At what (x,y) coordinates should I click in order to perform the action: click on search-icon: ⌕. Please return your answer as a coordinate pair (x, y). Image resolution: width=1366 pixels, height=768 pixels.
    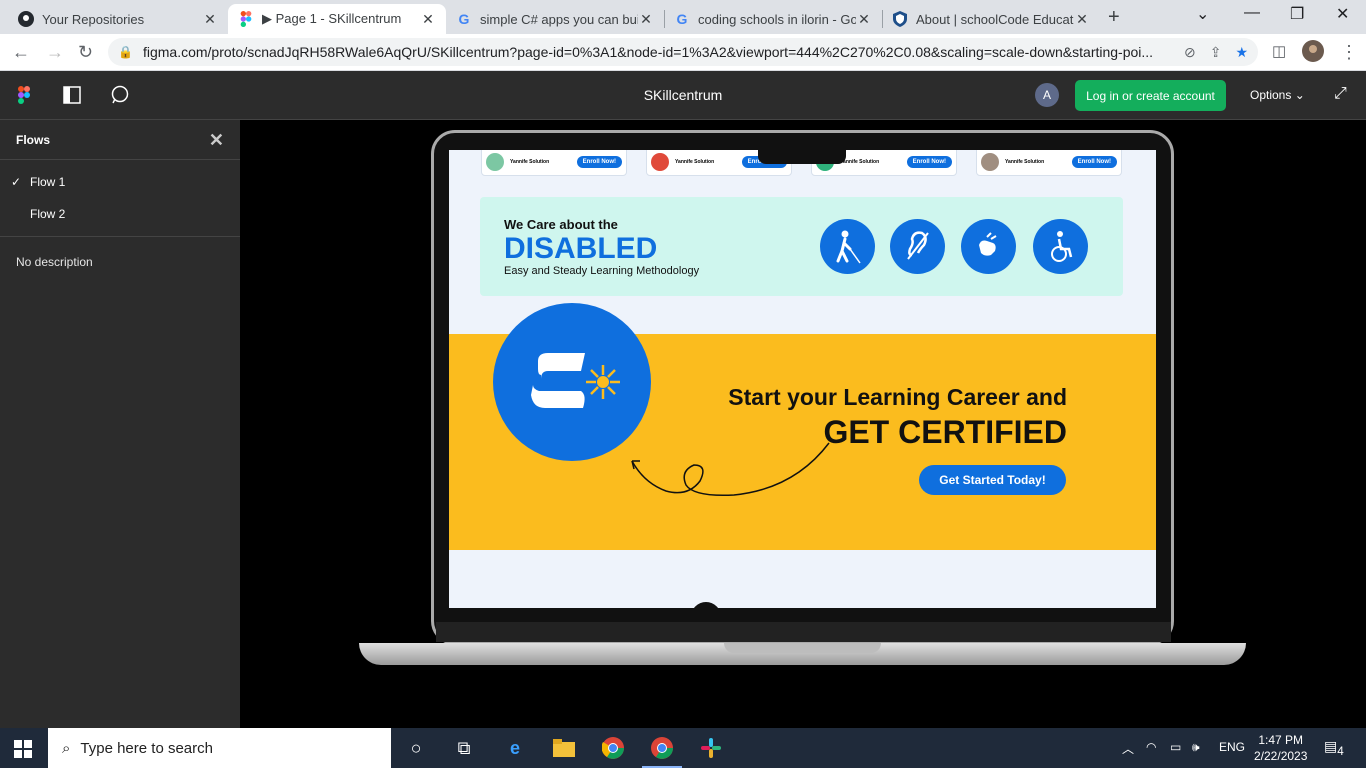
    Looking at the image, I should click on (66, 748).